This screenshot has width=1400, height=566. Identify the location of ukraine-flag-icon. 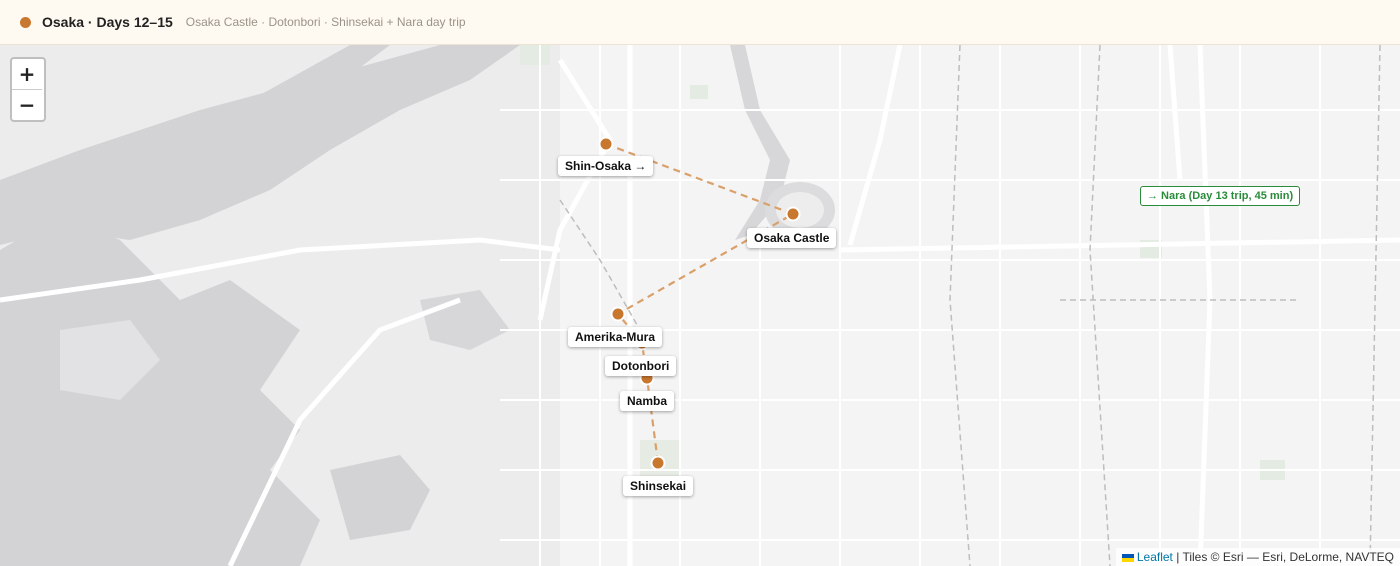
(1127, 557).